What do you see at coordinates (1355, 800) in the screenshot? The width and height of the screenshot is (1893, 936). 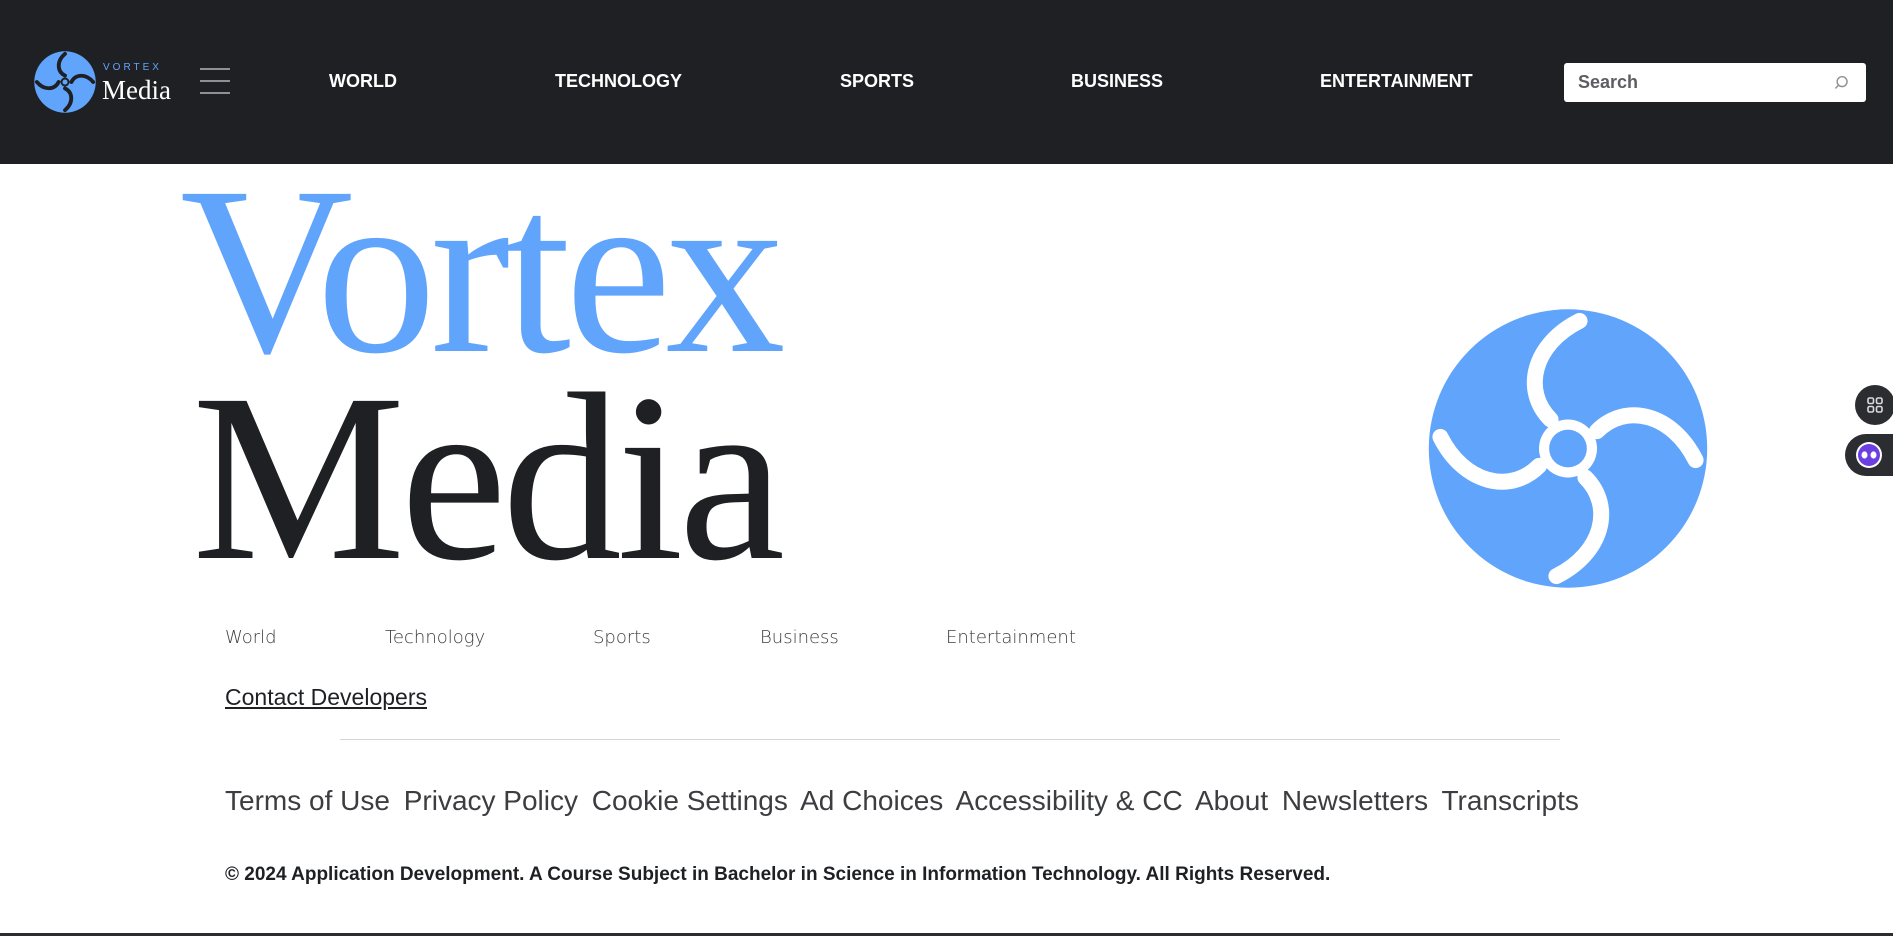 I see `legal-link-newsletters: Newsletters` at bounding box center [1355, 800].